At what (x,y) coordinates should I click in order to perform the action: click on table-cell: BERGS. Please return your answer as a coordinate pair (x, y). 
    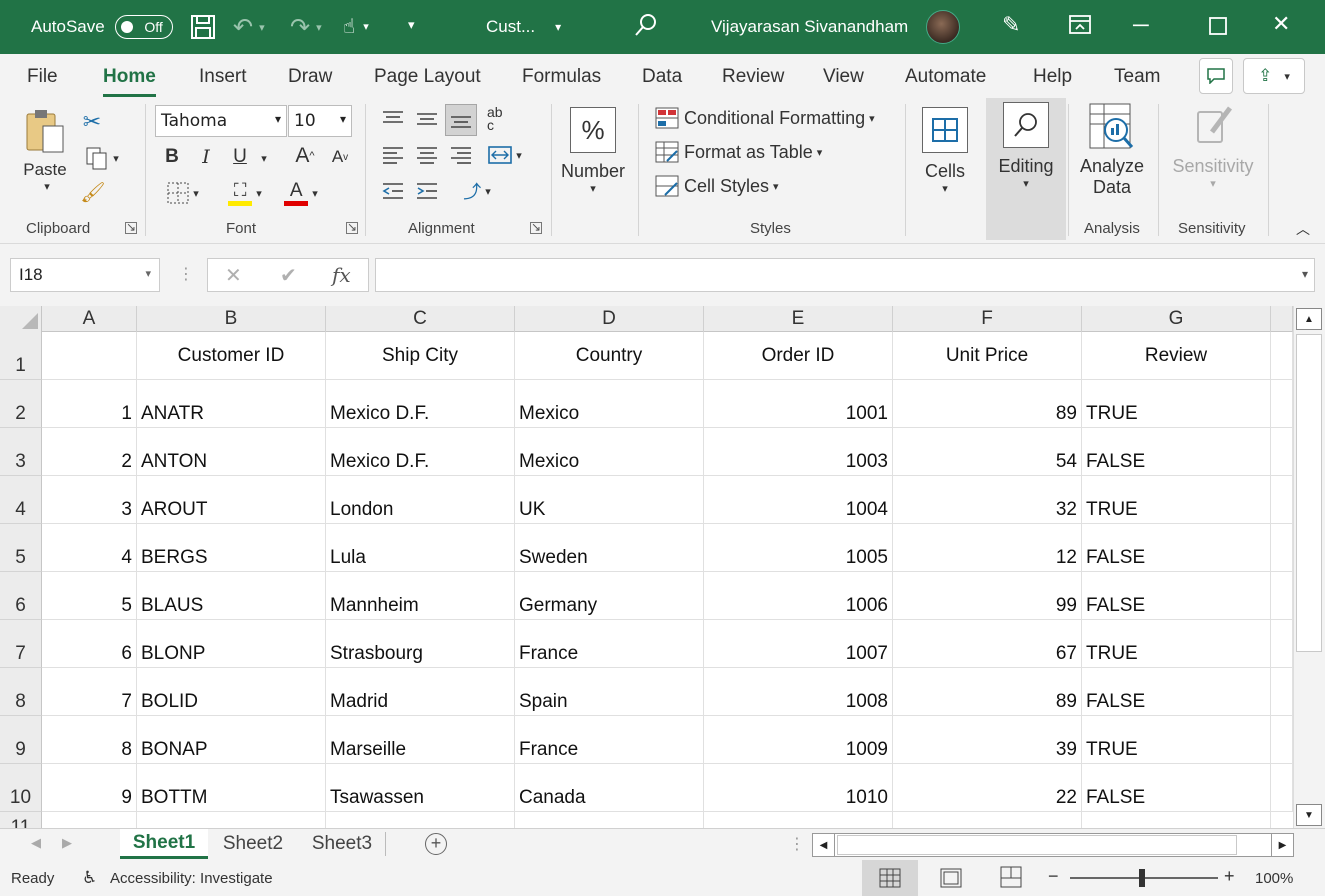
    Looking at the image, I should click on (231, 548).